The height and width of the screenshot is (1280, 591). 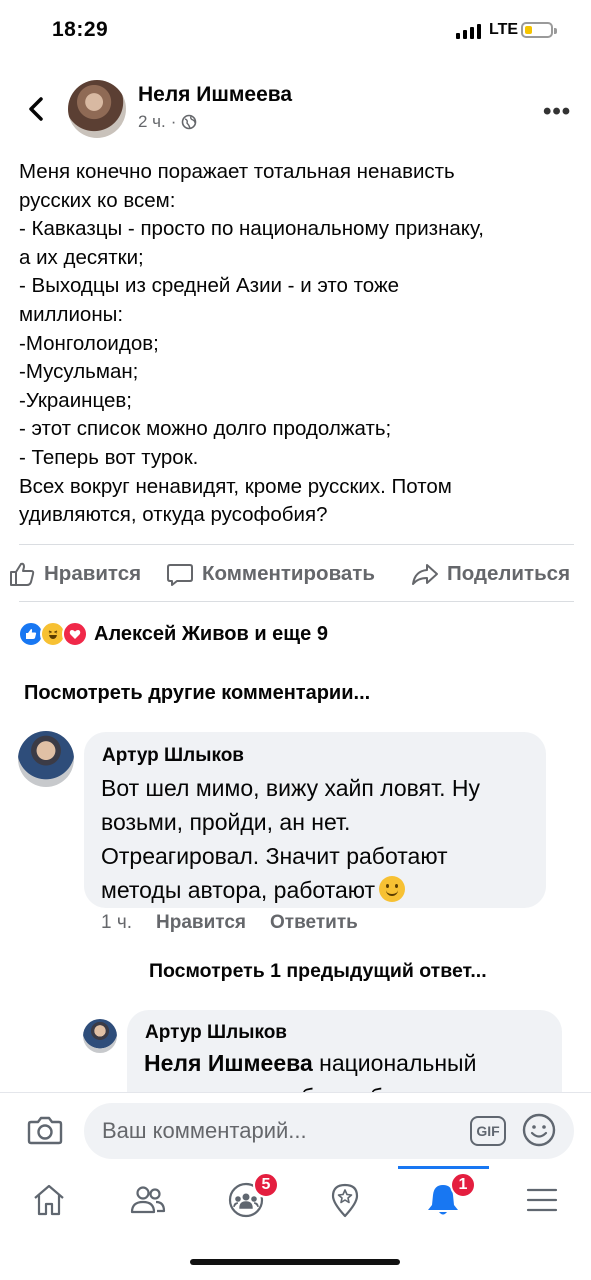 I want to click on comment-time: 1 ч., so click(x=116, y=923).